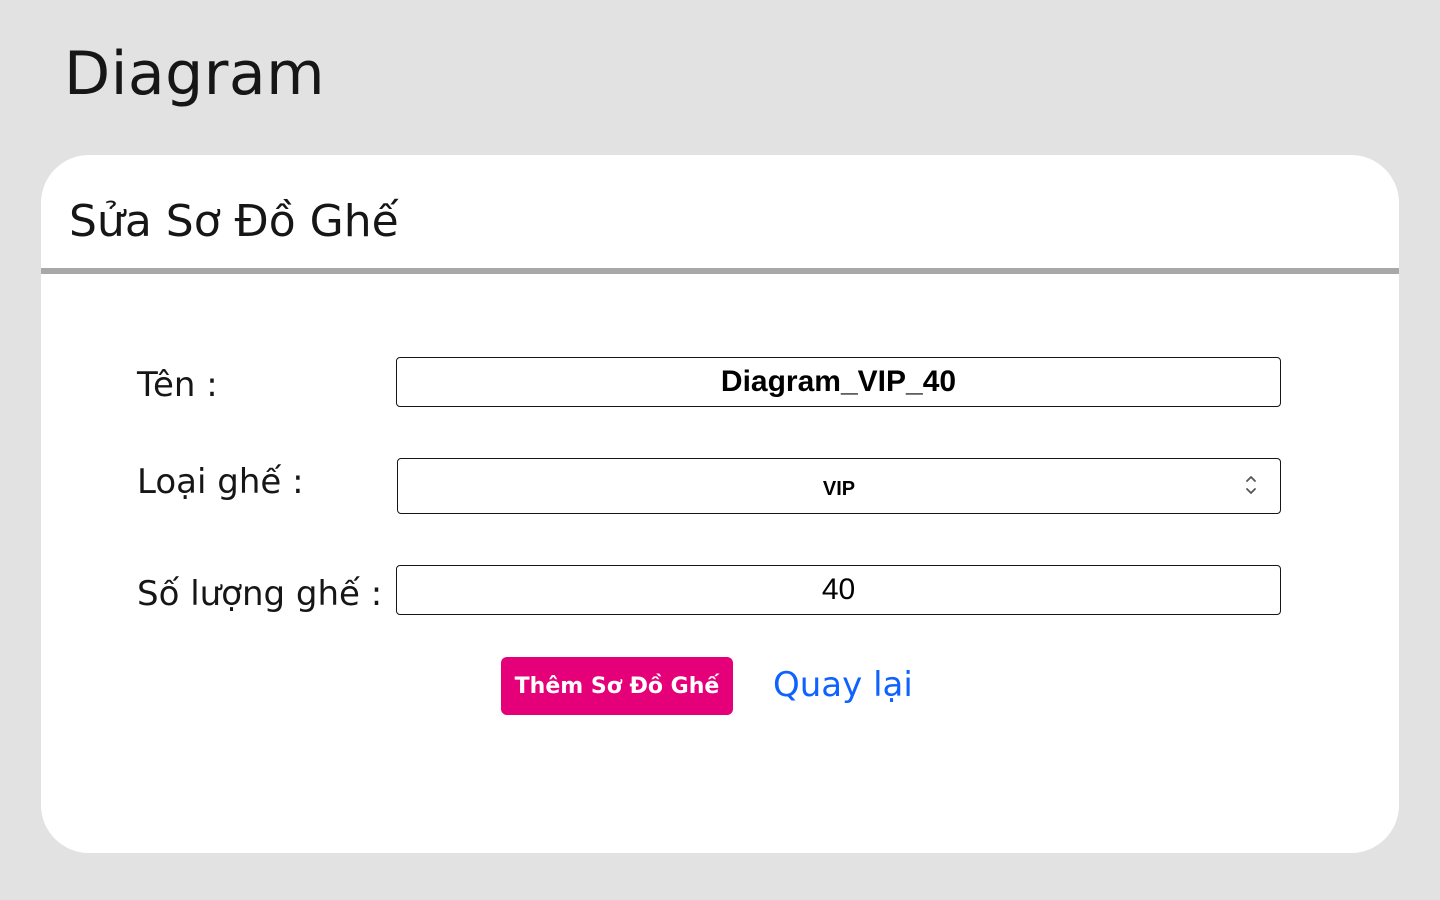 The image size is (1440, 900). Describe the element at coordinates (260, 594) in the screenshot. I see `seat-count-label: Số lượng ghế :` at that location.